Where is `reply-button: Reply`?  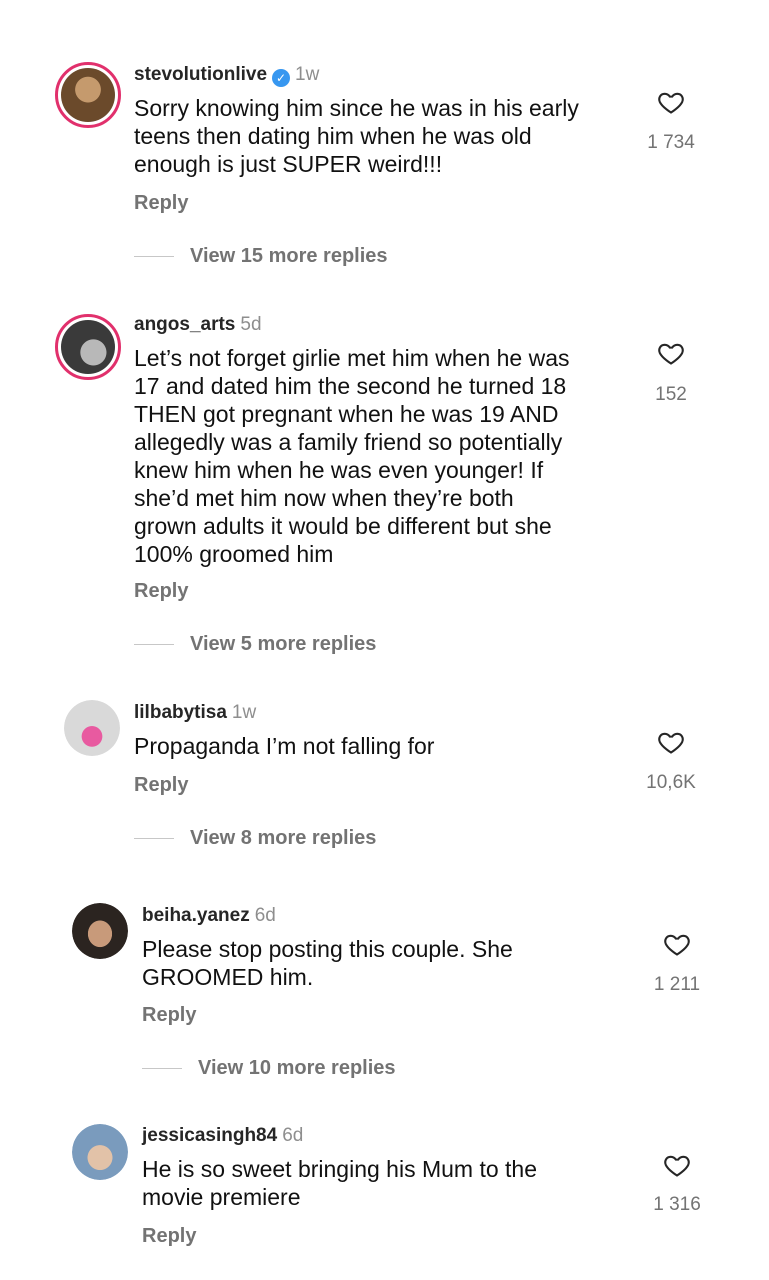 reply-button: Reply is located at coordinates (169, 1236).